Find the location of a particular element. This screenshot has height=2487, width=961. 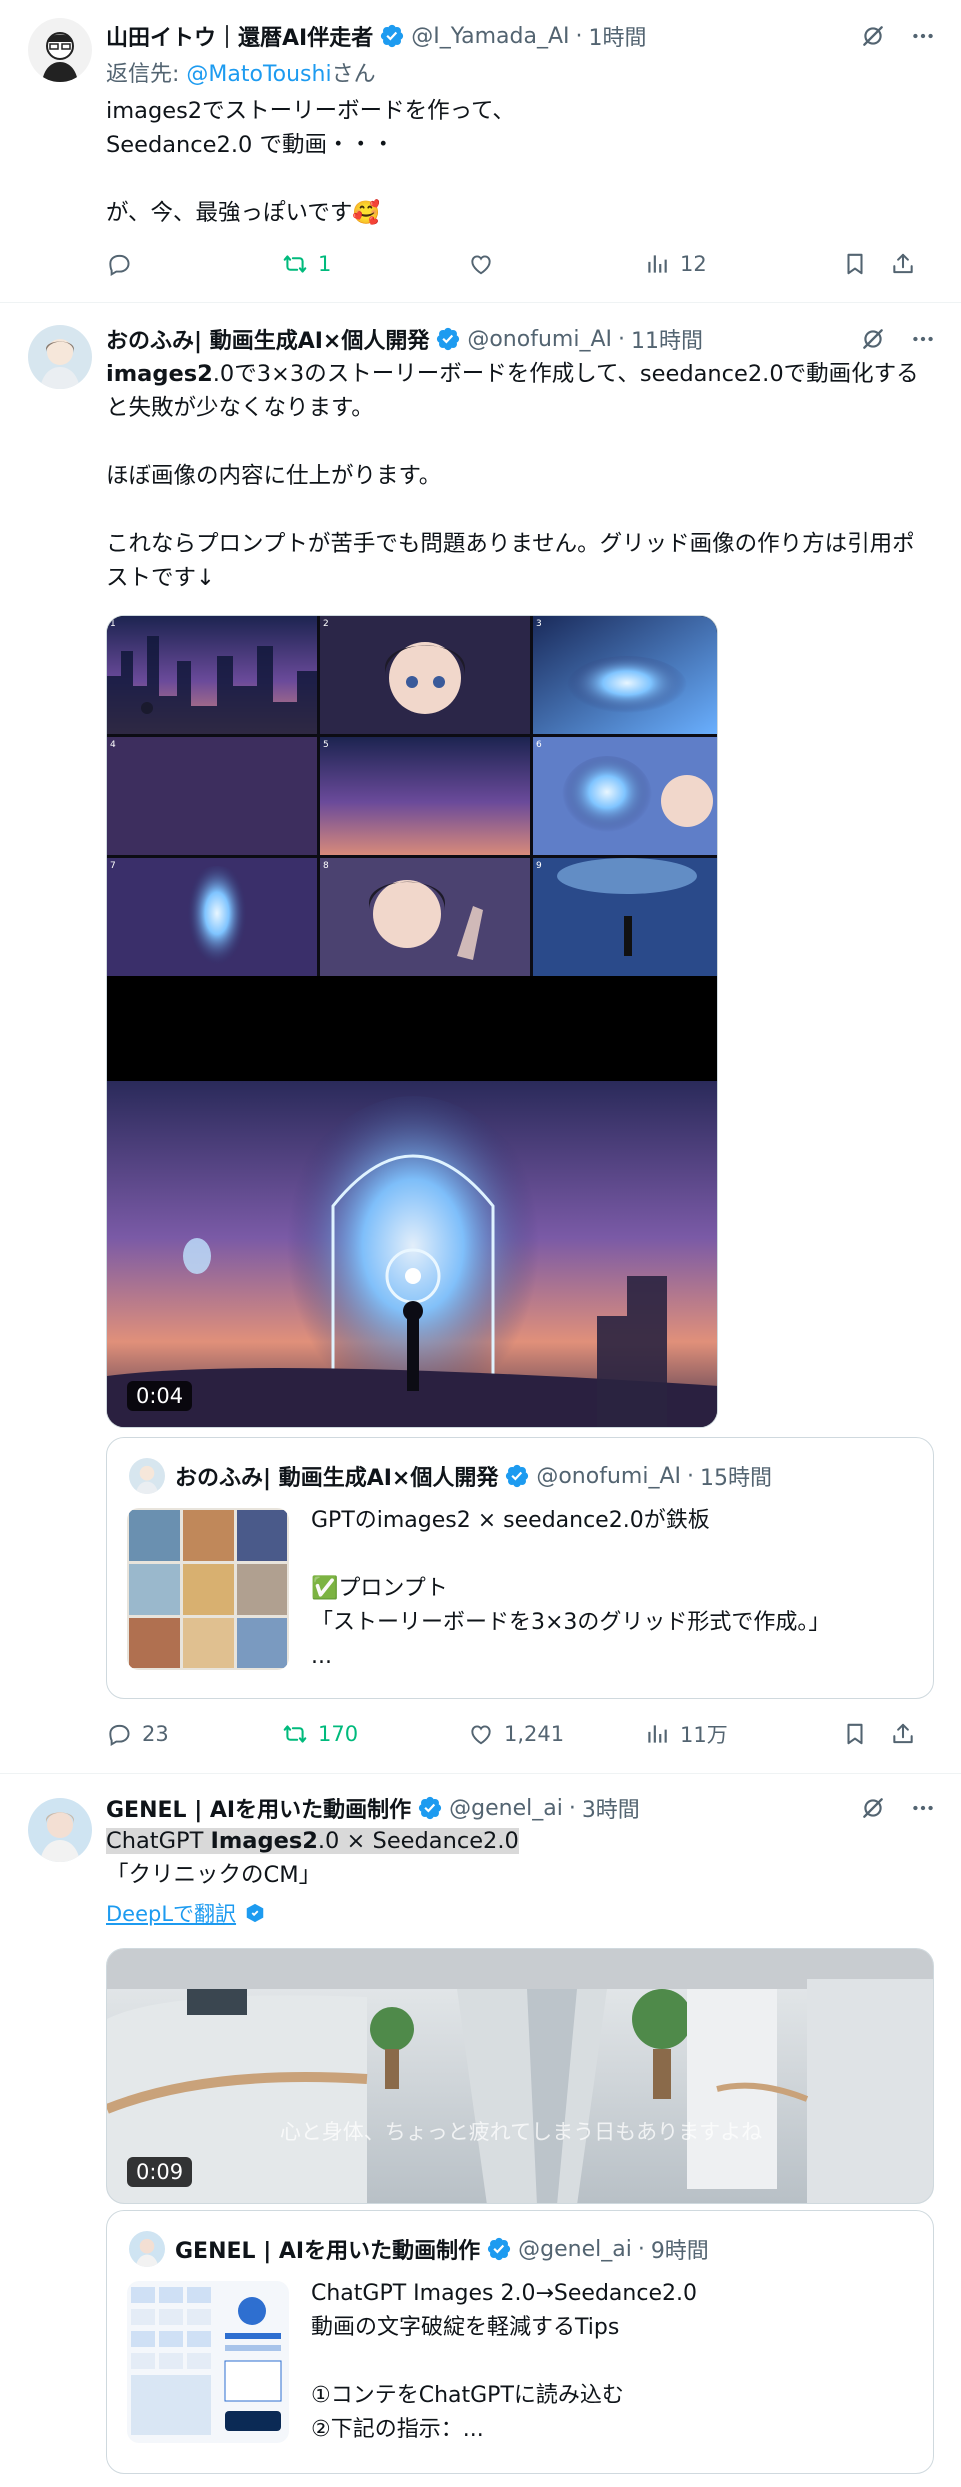

video-player: 心と身体、ちょっと疲れてしまう日もありますよね 0:09 is located at coordinates (520, 2076).